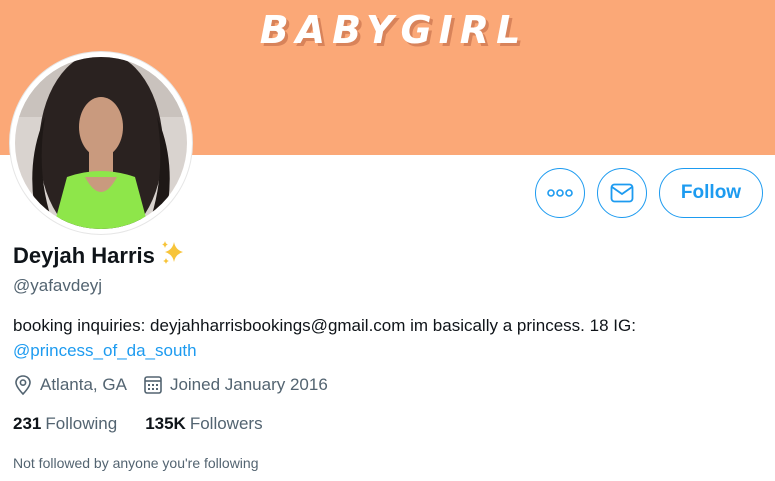 The image size is (775, 481). Describe the element at coordinates (58, 285) in the screenshot. I see `profile-handle: @yafavdeyj` at that location.